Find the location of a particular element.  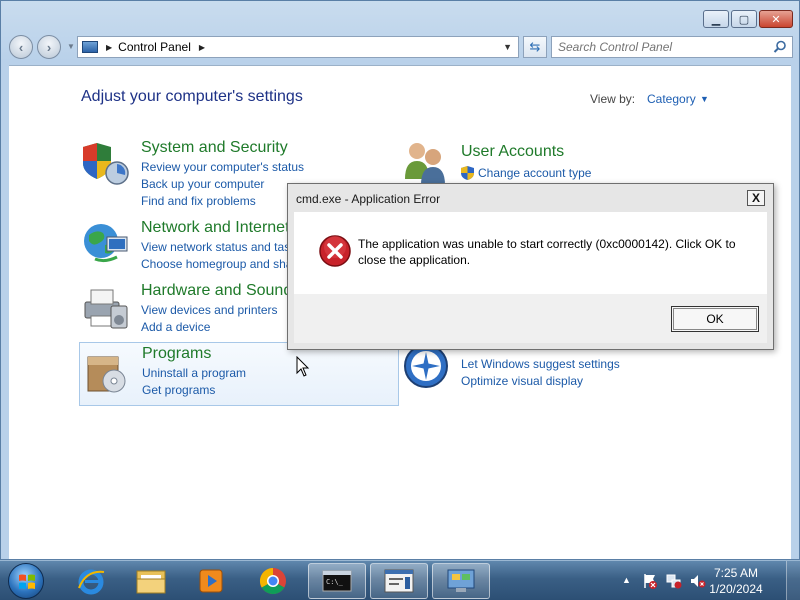

category-title-hardware-sound: Hardware and Sound is located at coordinates (216, 291).